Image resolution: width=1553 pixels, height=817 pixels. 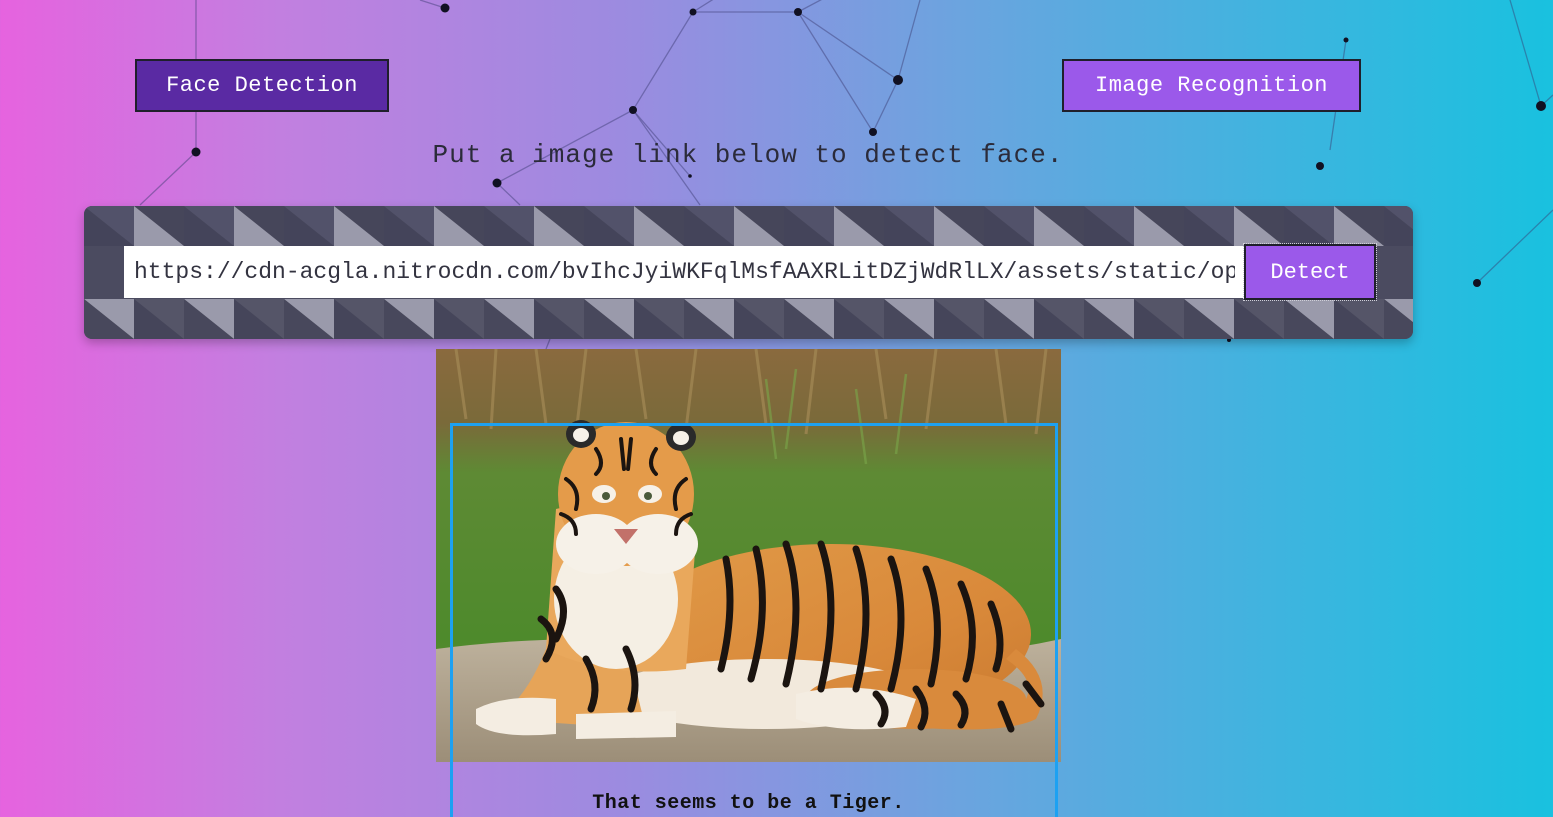 I want to click on instruction-text: Put a image link below to detect face., so click(x=748, y=155).